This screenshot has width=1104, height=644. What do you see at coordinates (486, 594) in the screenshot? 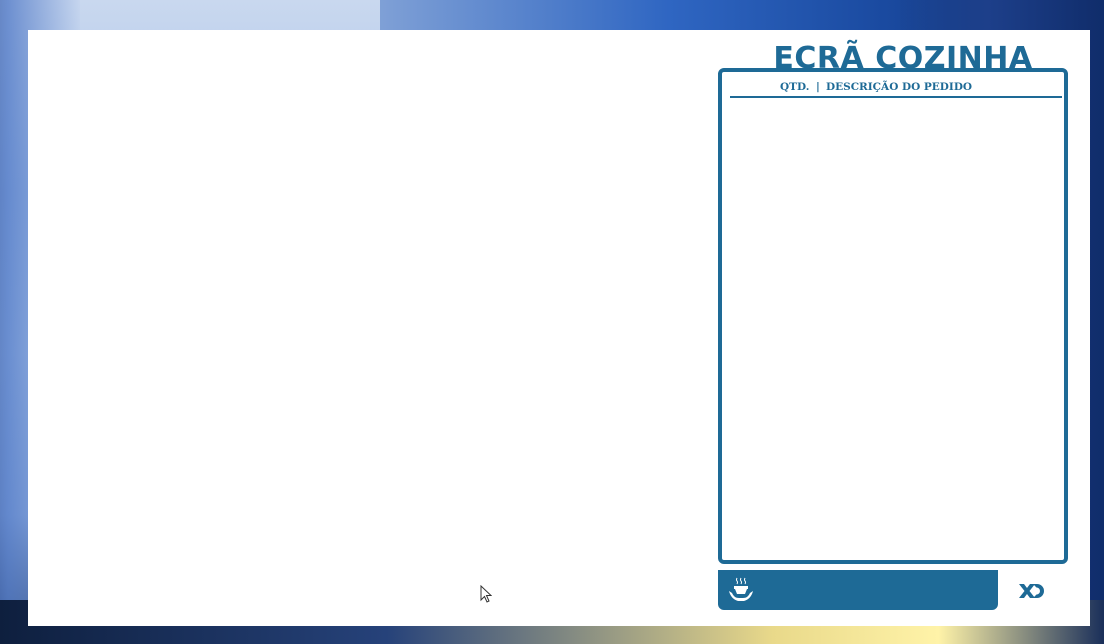
I see `mouse-cursor-icon` at bounding box center [486, 594].